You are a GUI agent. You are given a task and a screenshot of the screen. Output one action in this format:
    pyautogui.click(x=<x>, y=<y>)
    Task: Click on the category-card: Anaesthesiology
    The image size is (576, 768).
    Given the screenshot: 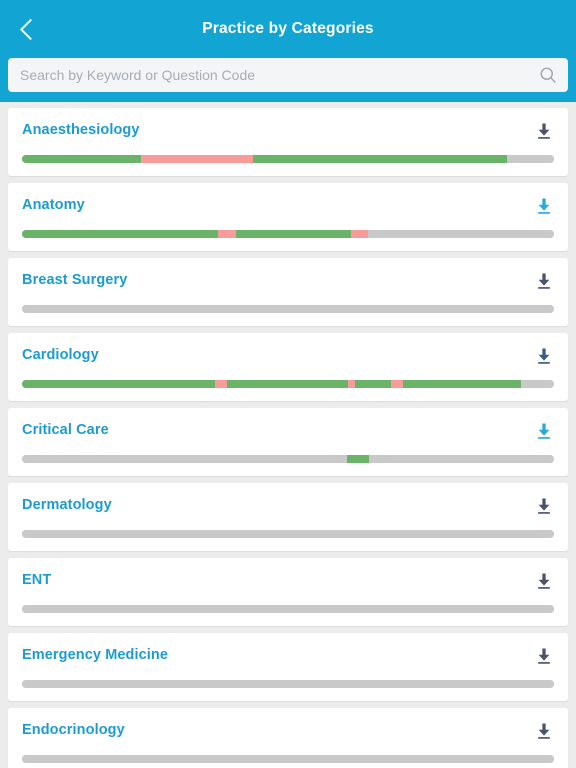 What is the action you would take?
    pyautogui.click(x=288, y=142)
    